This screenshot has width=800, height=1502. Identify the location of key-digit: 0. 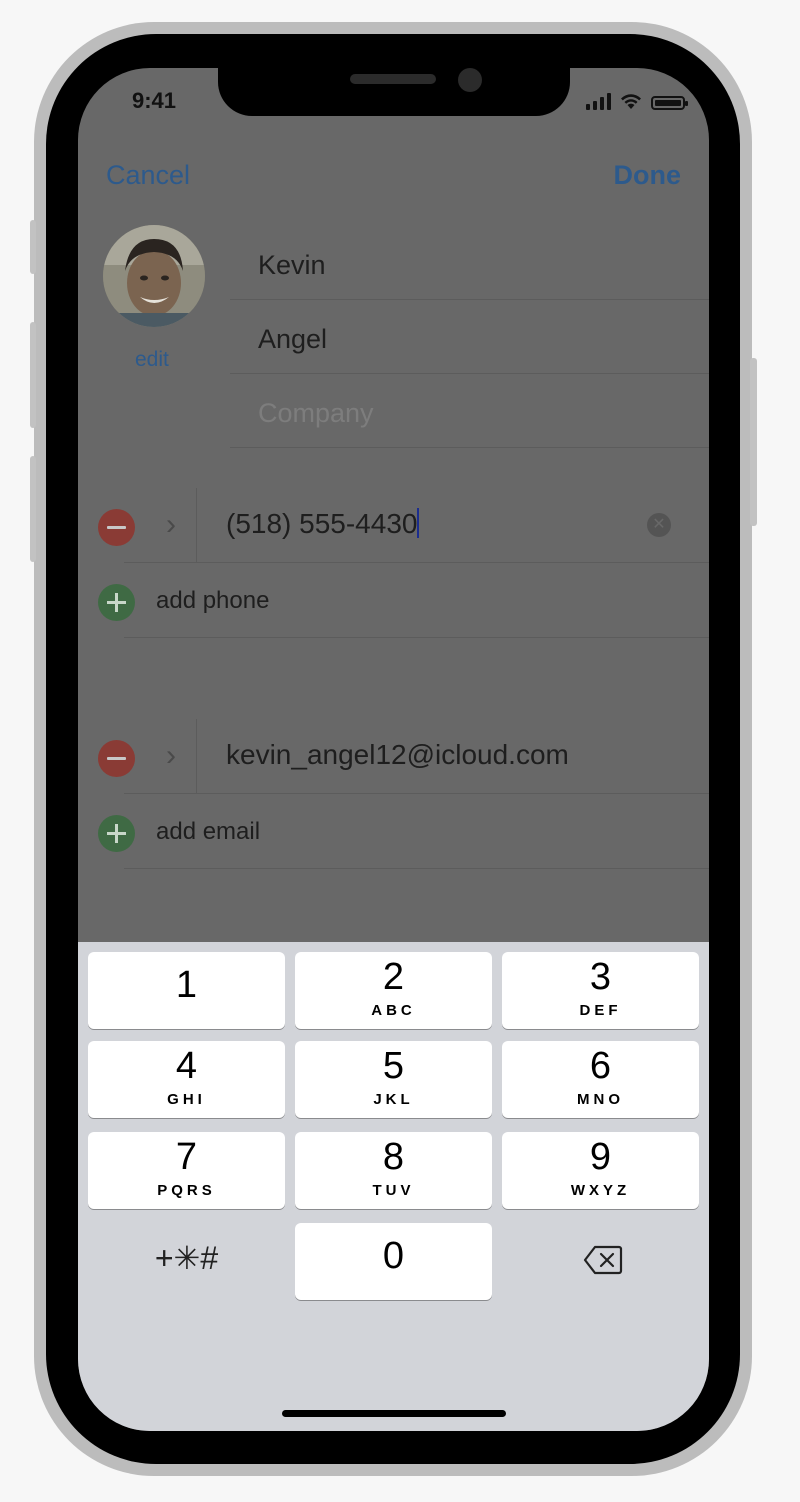
(393, 1256).